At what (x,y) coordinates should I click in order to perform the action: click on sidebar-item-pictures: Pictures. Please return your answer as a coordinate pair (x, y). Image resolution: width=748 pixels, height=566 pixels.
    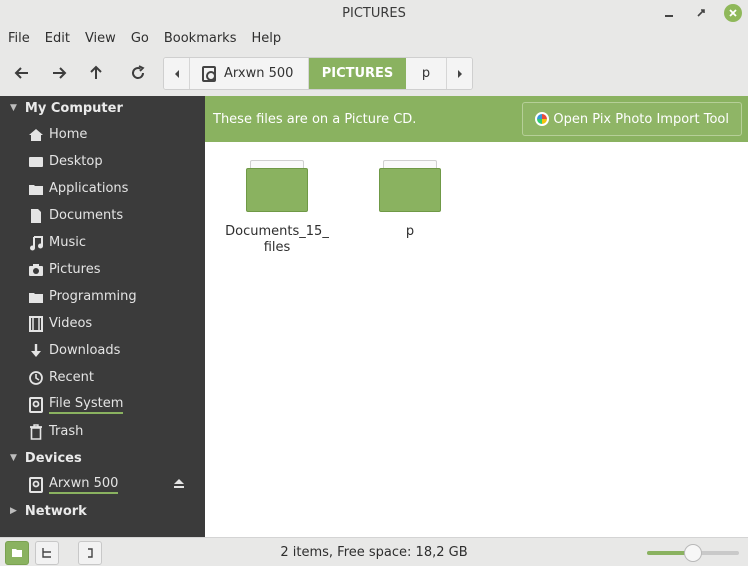
    Looking at the image, I should click on (102, 269).